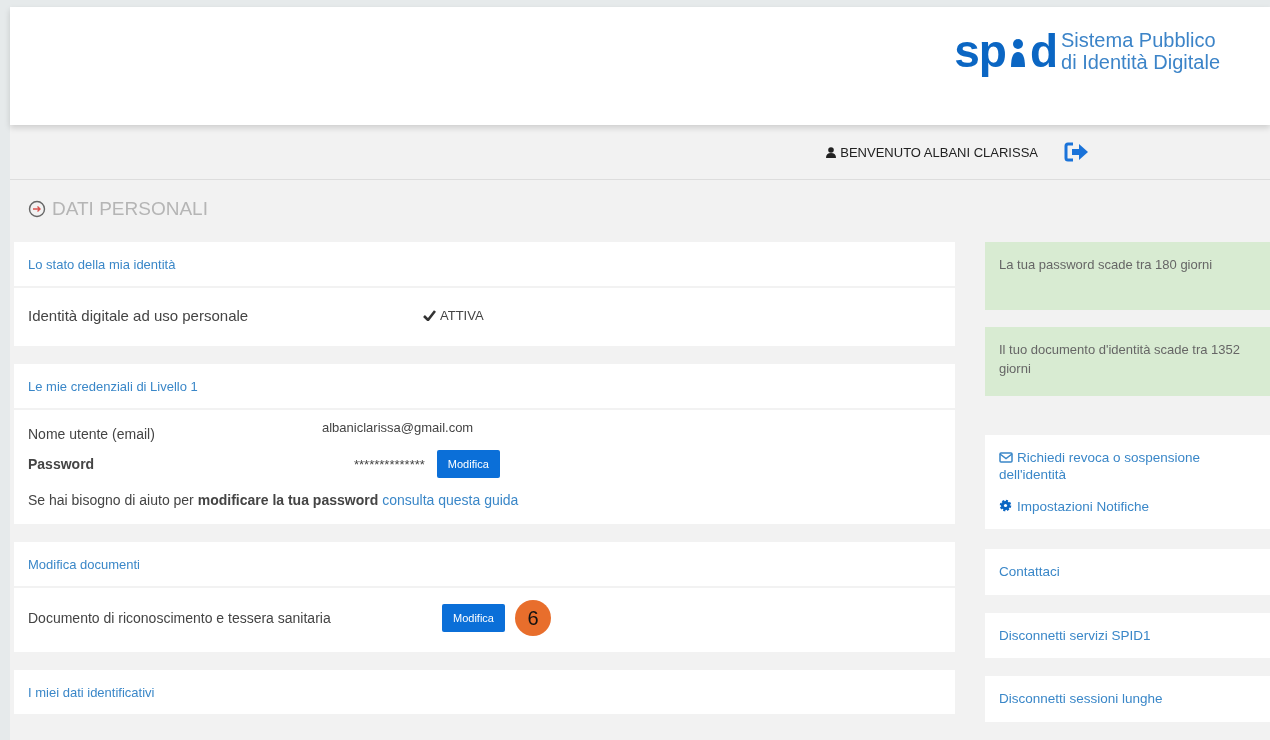 This screenshot has height=740, width=1270. Describe the element at coordinates (398, 427) in the screenshot. I see `email-value: albaniclarissa@gmail.com` at that location.